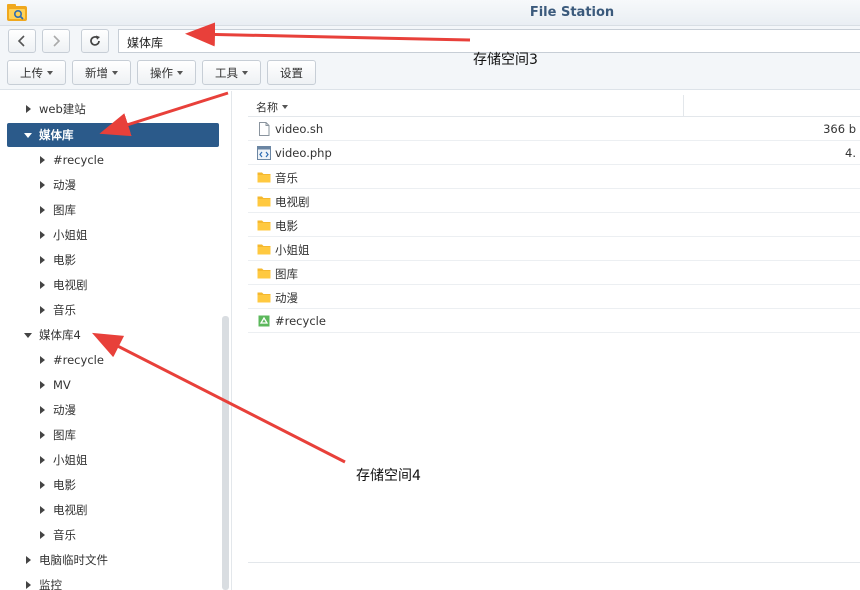 Image resolution: width=860 pixels, height=590 pixels. Describe the element at coordinates (113, 135) in the screenshot. I see `tree-item-media-library: 媒体库` at that location.